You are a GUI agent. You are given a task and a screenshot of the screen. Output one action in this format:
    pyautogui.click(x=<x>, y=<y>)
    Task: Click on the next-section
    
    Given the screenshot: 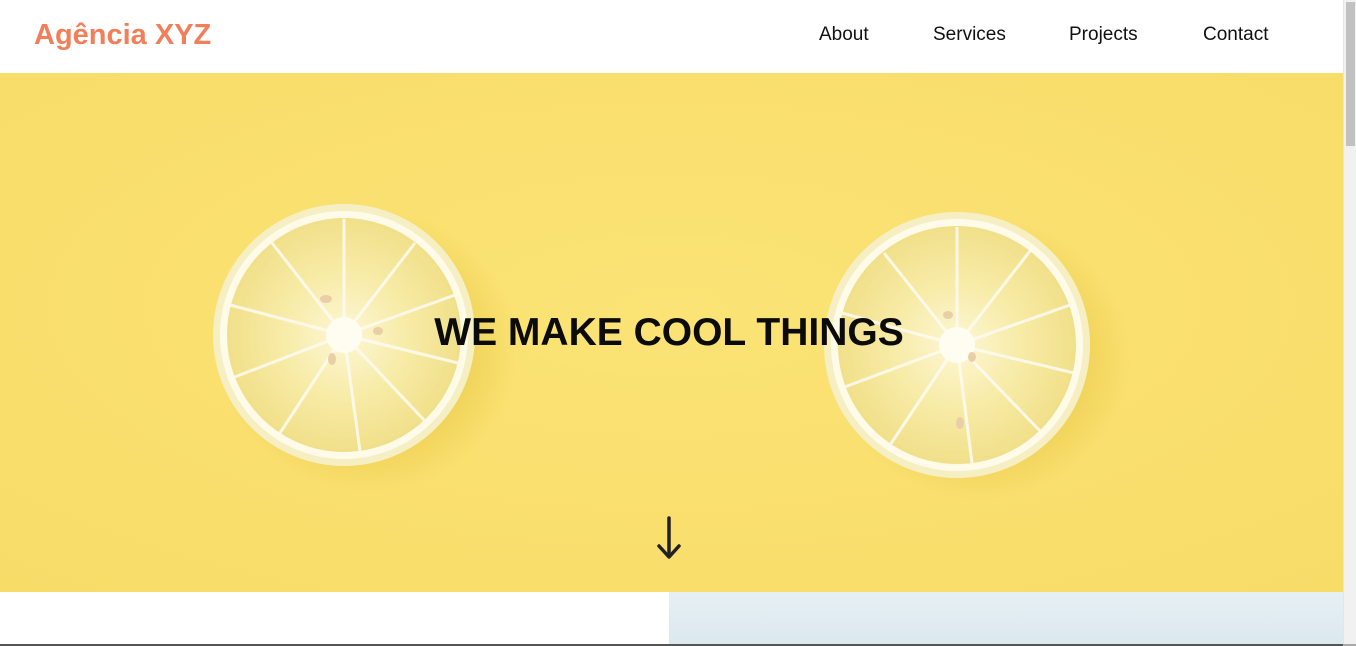 What is the action you would take?
    pyautogui.click(x=671, y=619)
    